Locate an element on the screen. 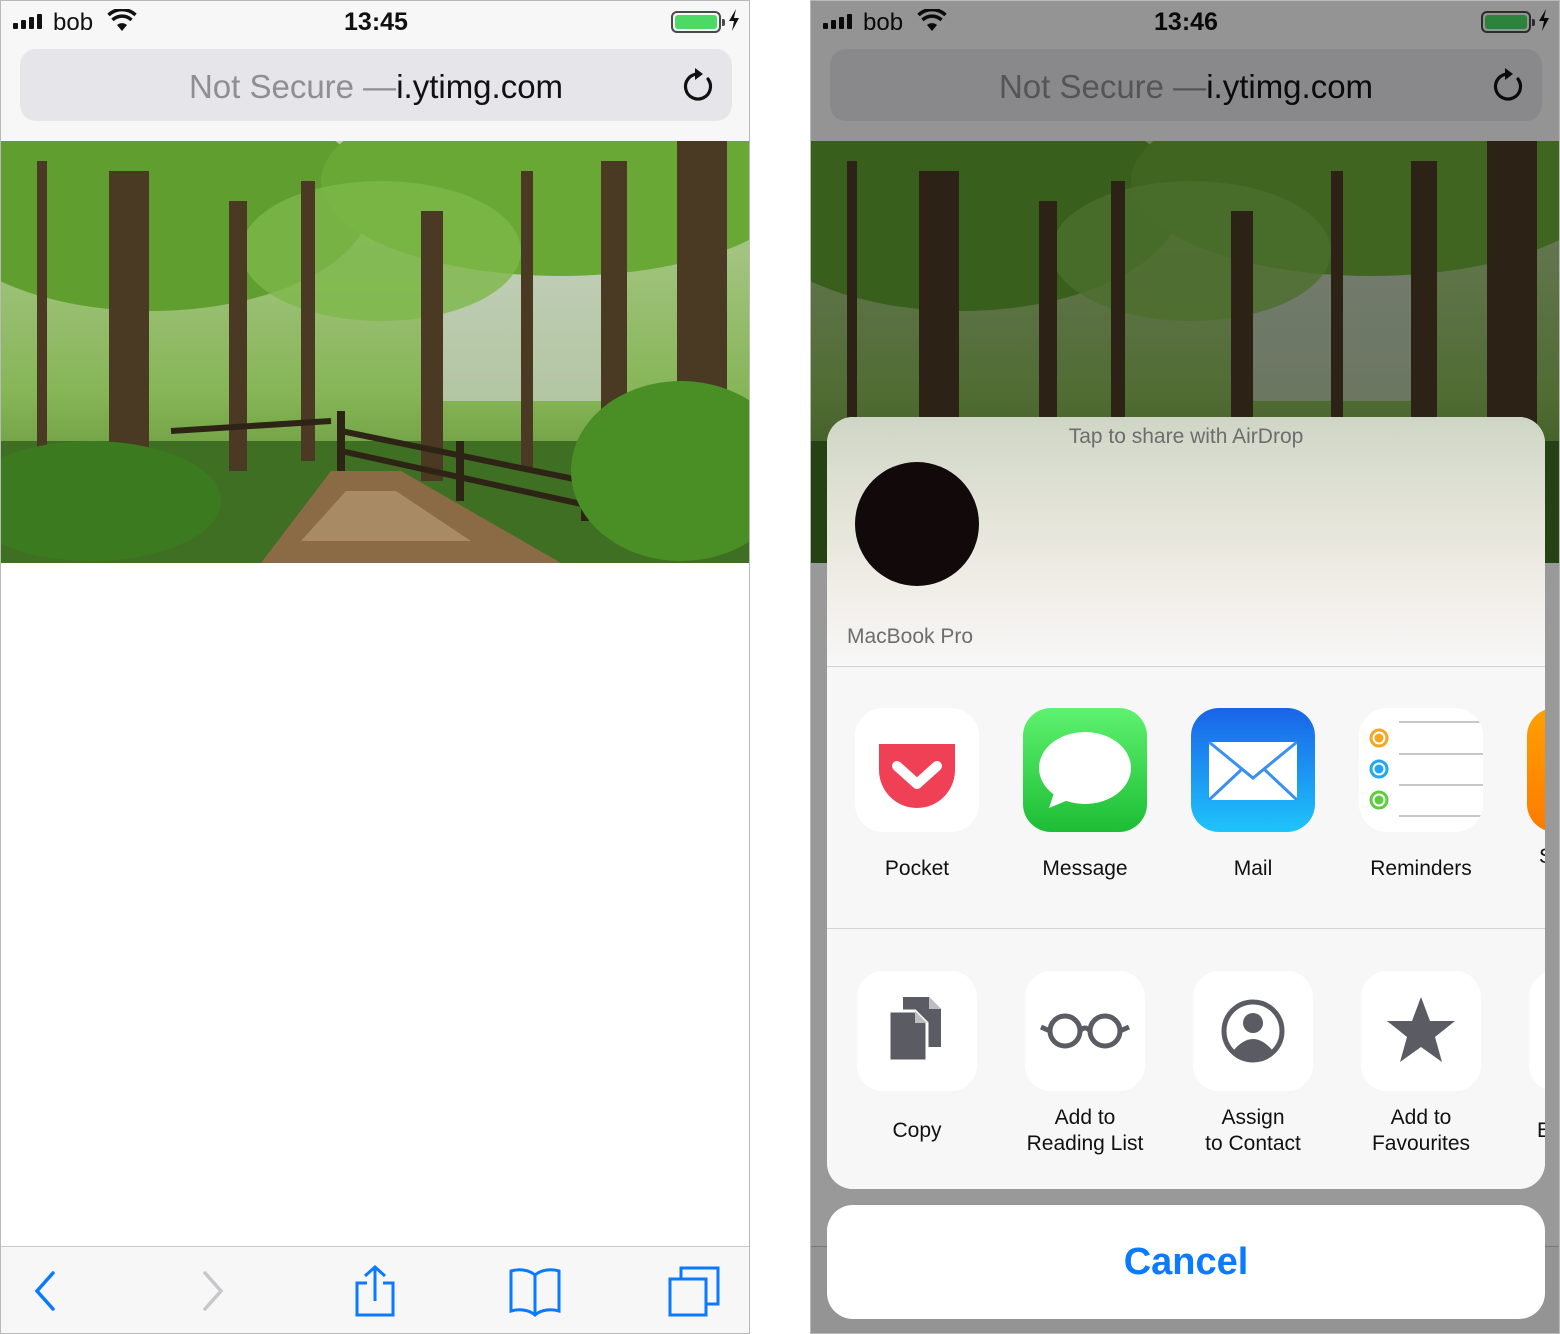 The image size is (1560, 1334). browser-toolbar is located at coordinates (375, 1289).